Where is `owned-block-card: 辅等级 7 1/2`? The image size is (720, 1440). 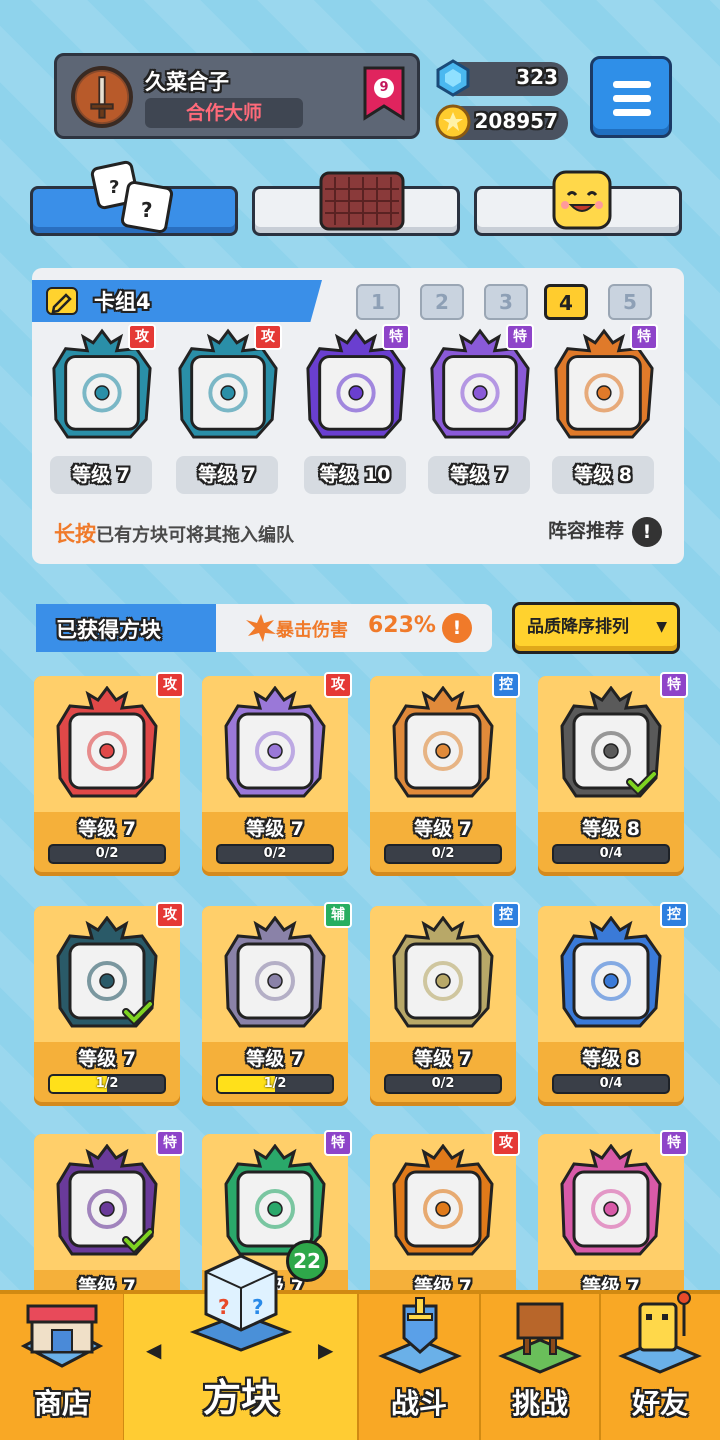
owned-block-card: 辅等级 7 1/2 is located at coordinates (277, 1004).